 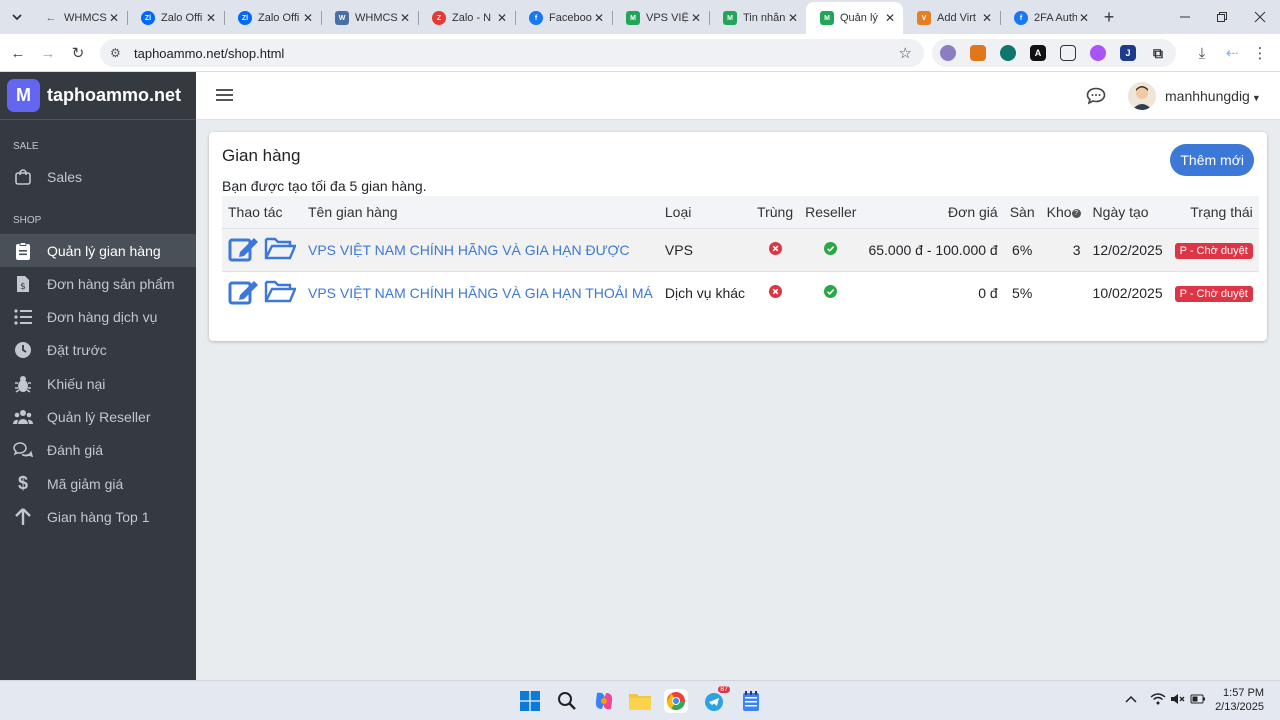 What do you see at coordinates (76, 383) in the screenshot?
I see `sidebar-item-label: Khiếu nại` at bounding box center [76, 383].